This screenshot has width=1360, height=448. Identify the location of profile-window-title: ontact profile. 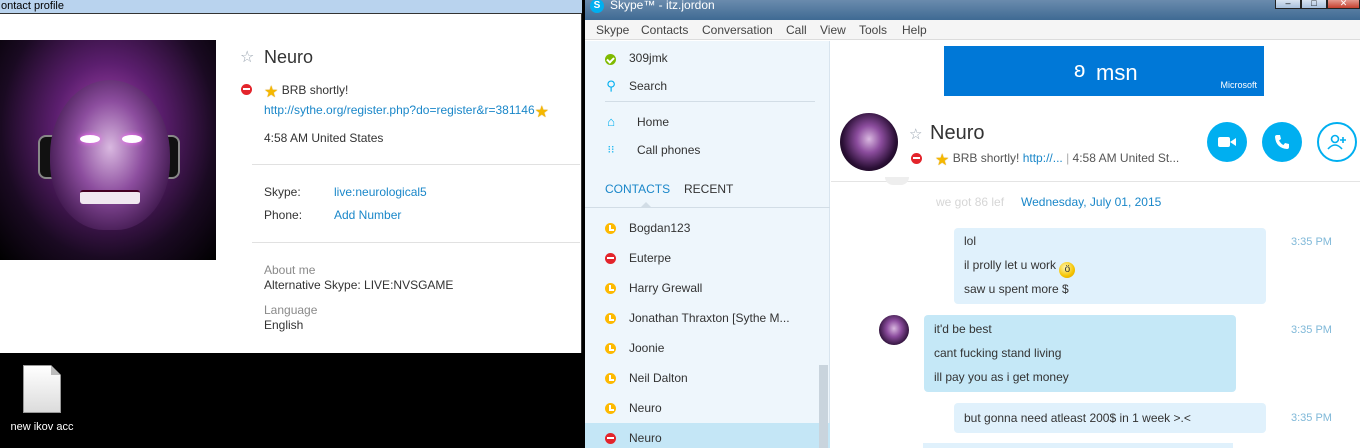
(291, 7).